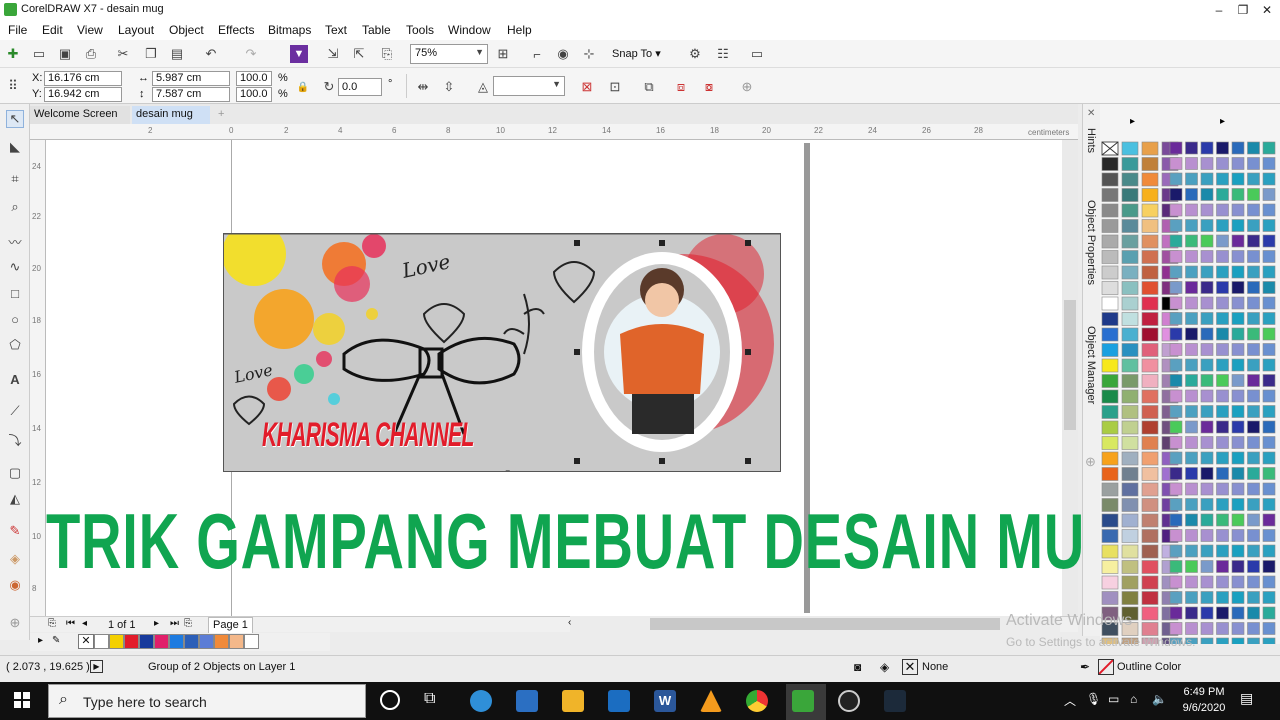 The image size is (1280, 720). I want to click on battery-icon: ▭, so click(1113, 699).